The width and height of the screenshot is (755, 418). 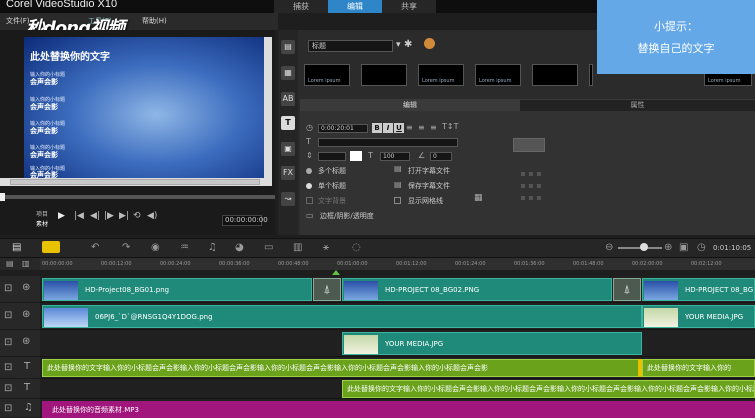 What do you see at coordinates (297, 247) in the screenshot?
I see `multi-camera-icon: ▥` at bounding box center [297, 247].